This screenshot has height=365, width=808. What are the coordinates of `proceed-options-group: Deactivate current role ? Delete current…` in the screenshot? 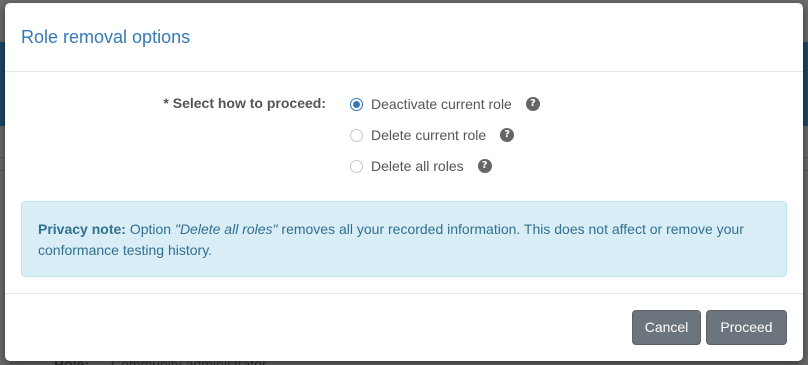 It's located at (445, 140).